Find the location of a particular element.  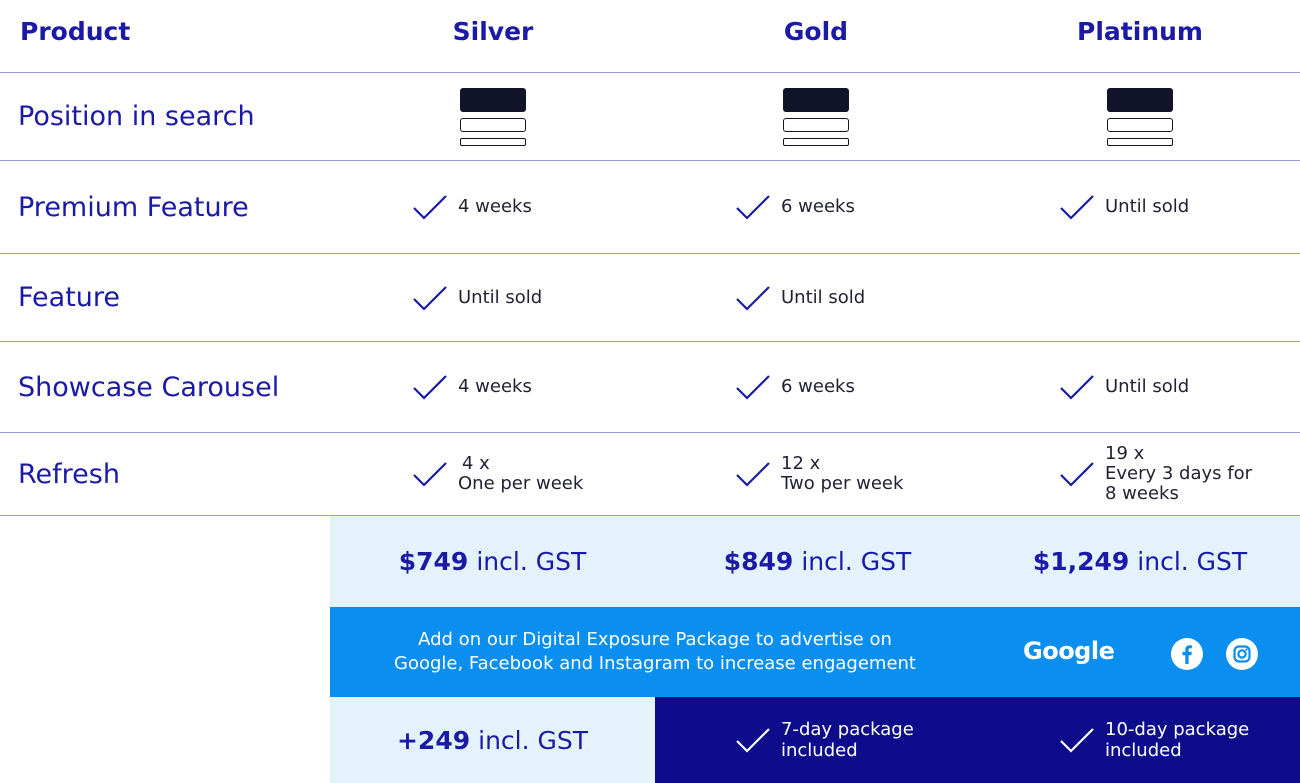

refresh-count: 19 x is located at coordinates (1125, 453).